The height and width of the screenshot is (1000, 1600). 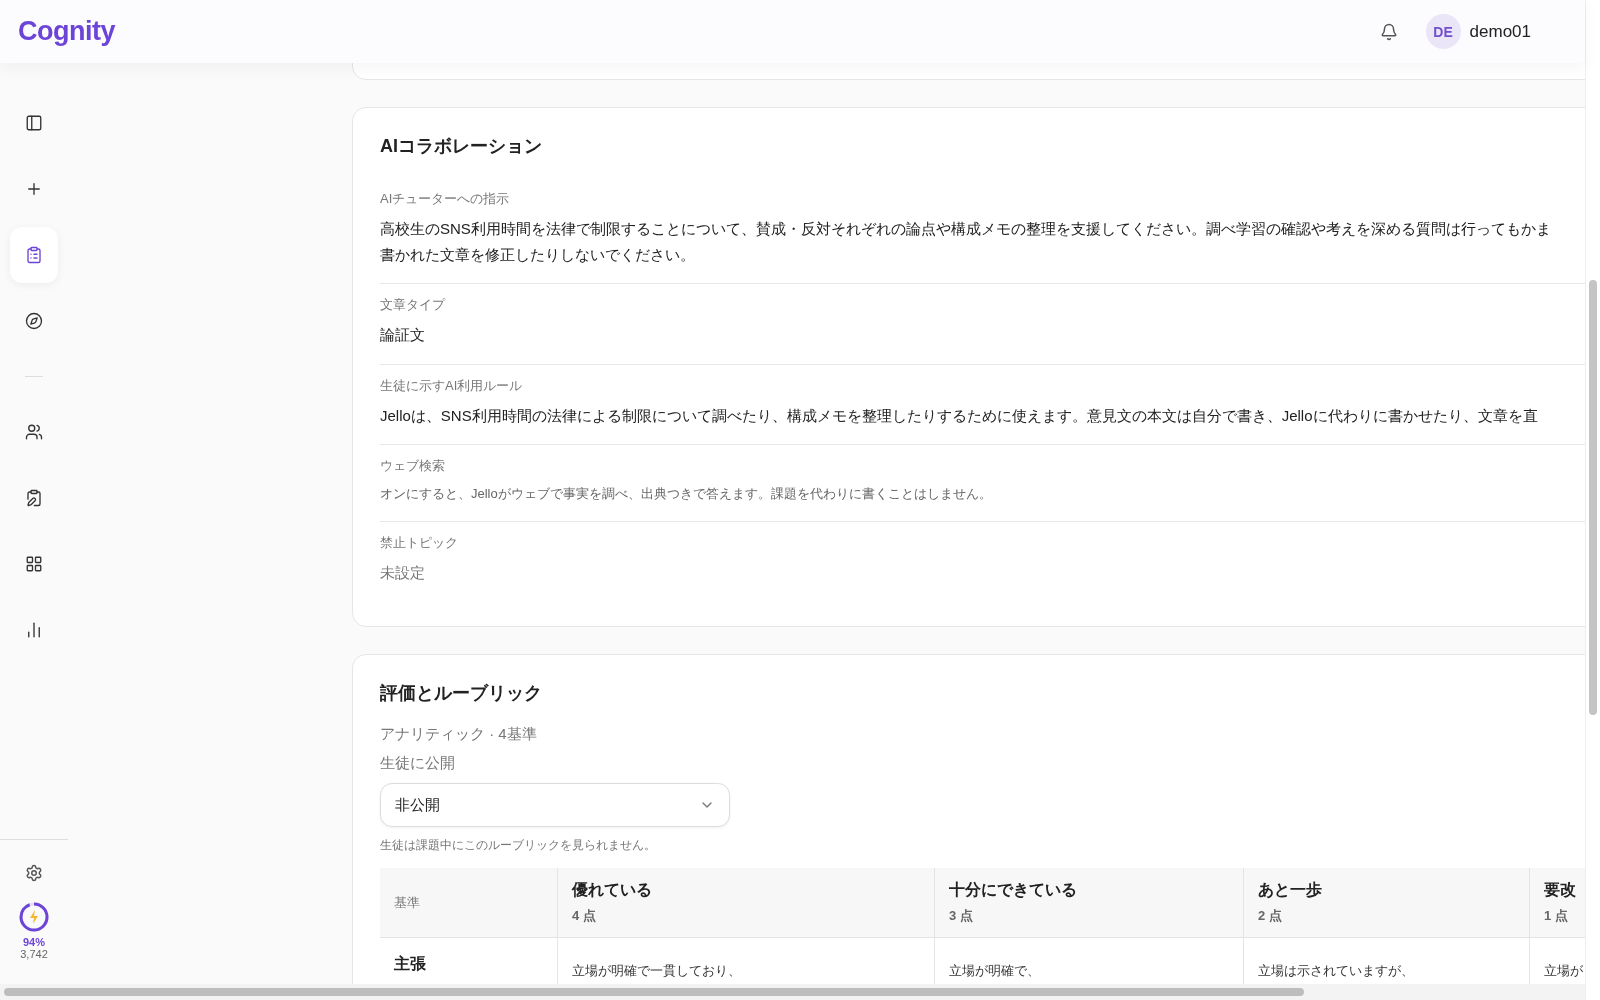 I want to click on column-header: あと一歩, so click(x=1290, y=890).